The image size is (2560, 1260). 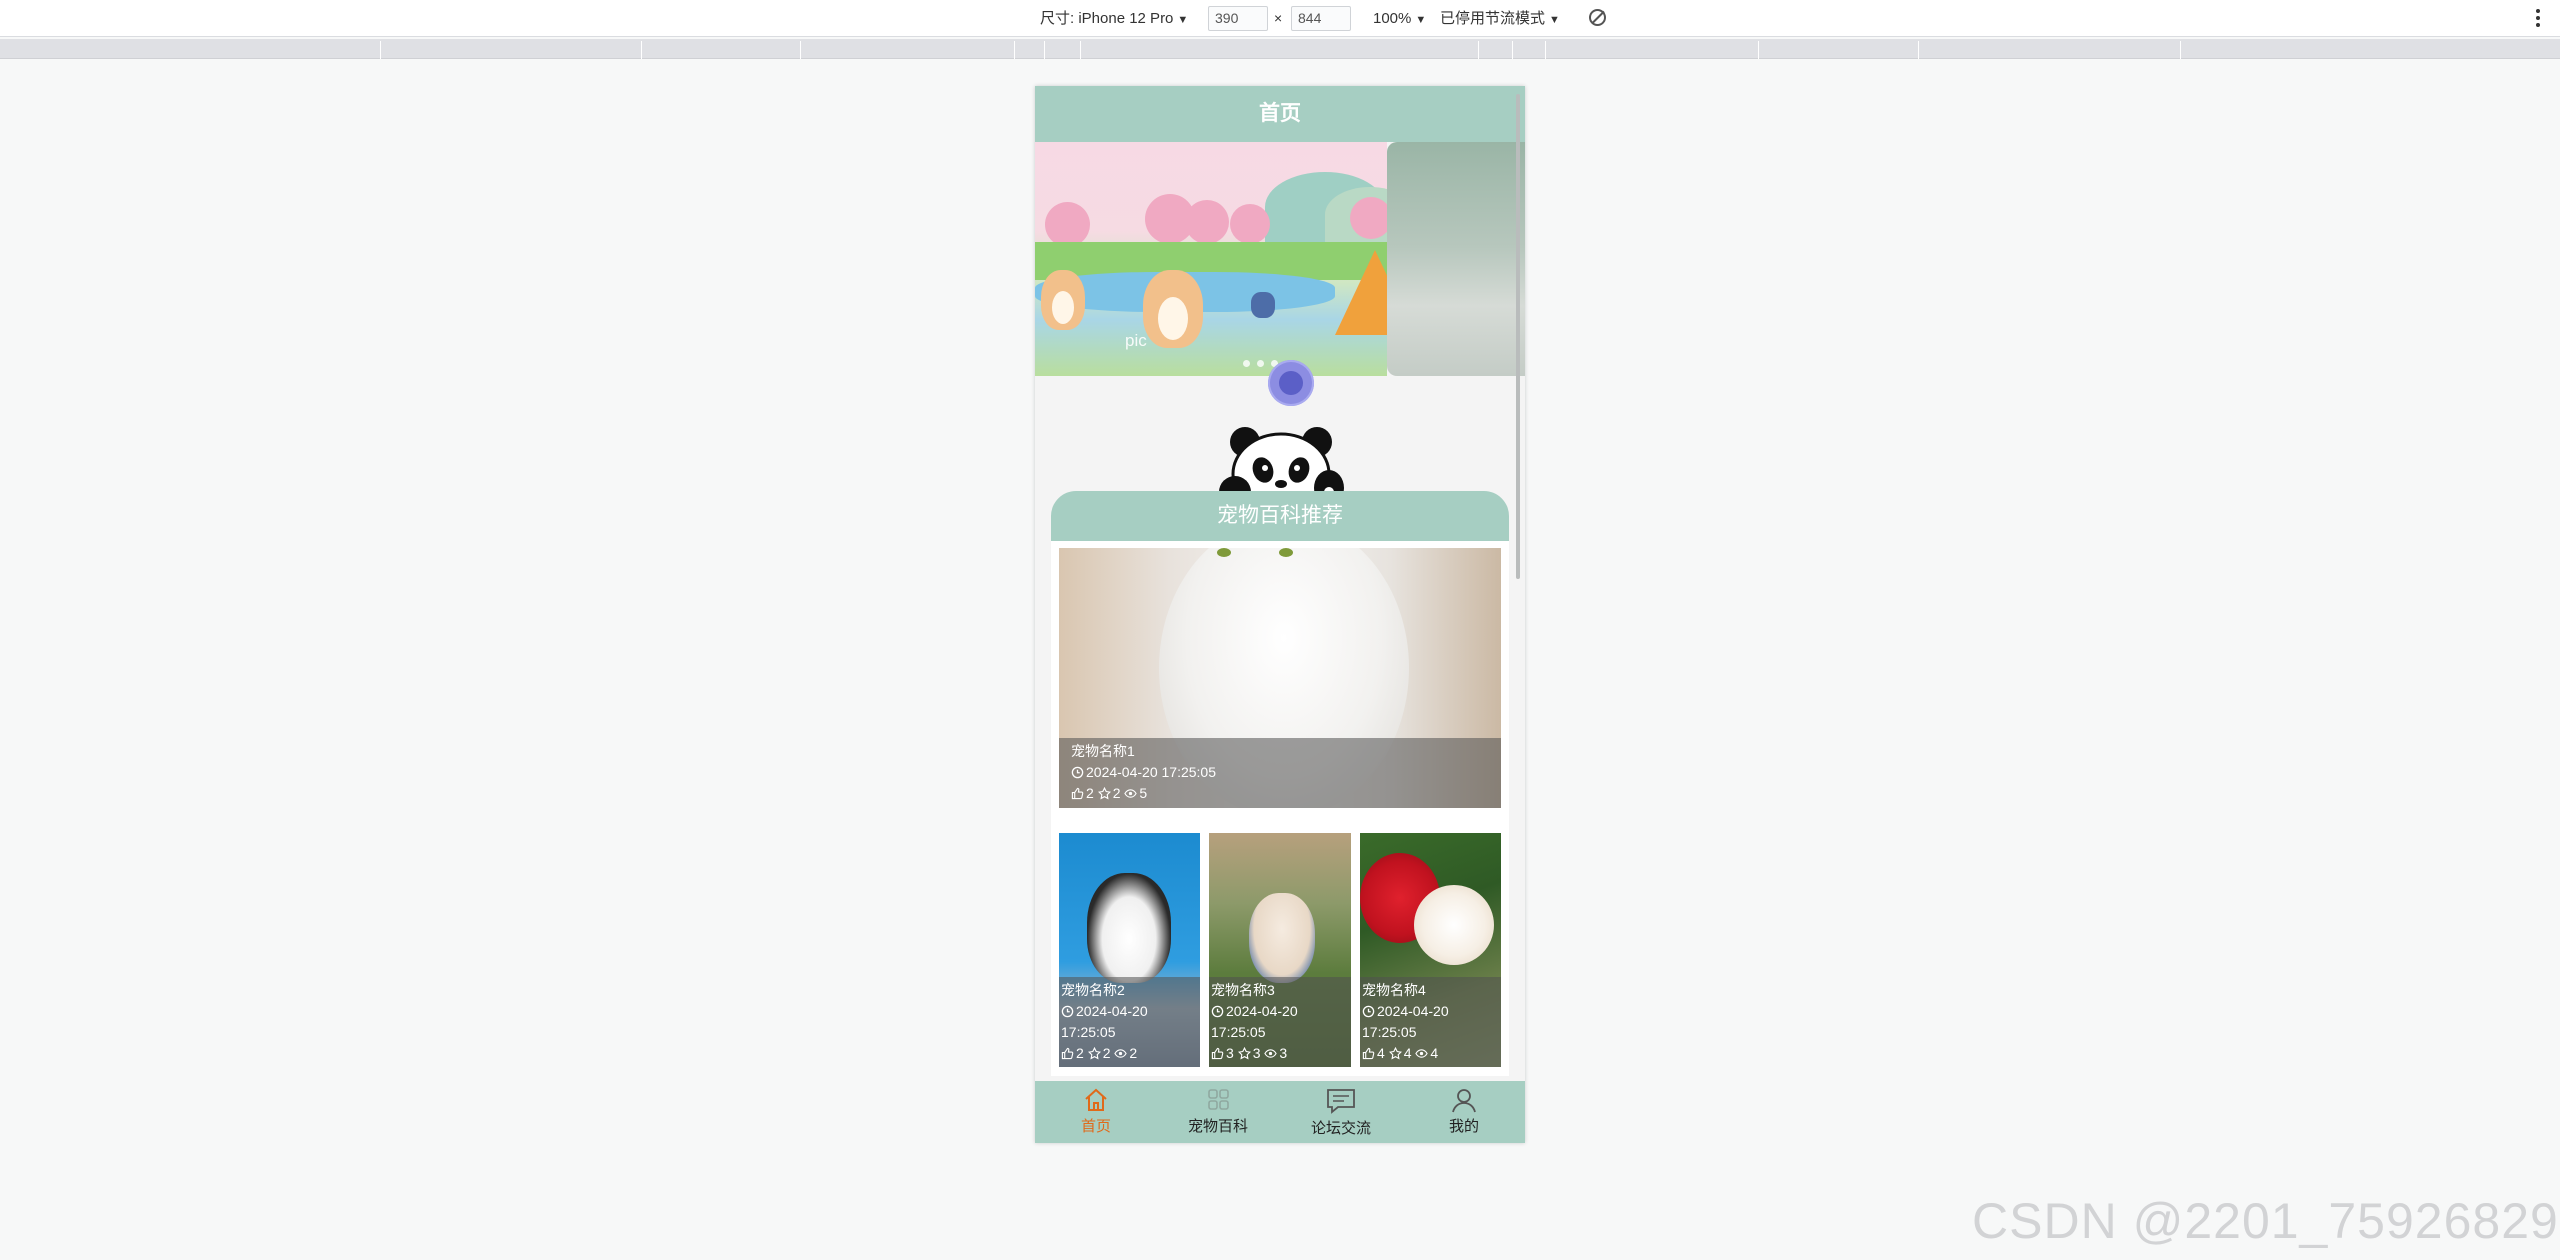 What do you see at coordinates (1090, 793) in the screenshot?
I see `likes-count: 2` at bounding box center [1090, 793].